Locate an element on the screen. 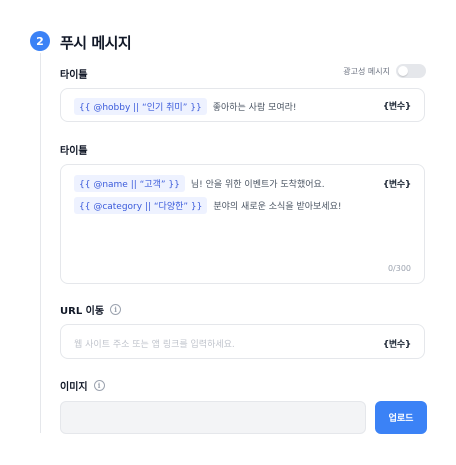 The height and width of the screenshot is (465, 456). body-field-label: 타이틀 is located at coordinates (74, 149).